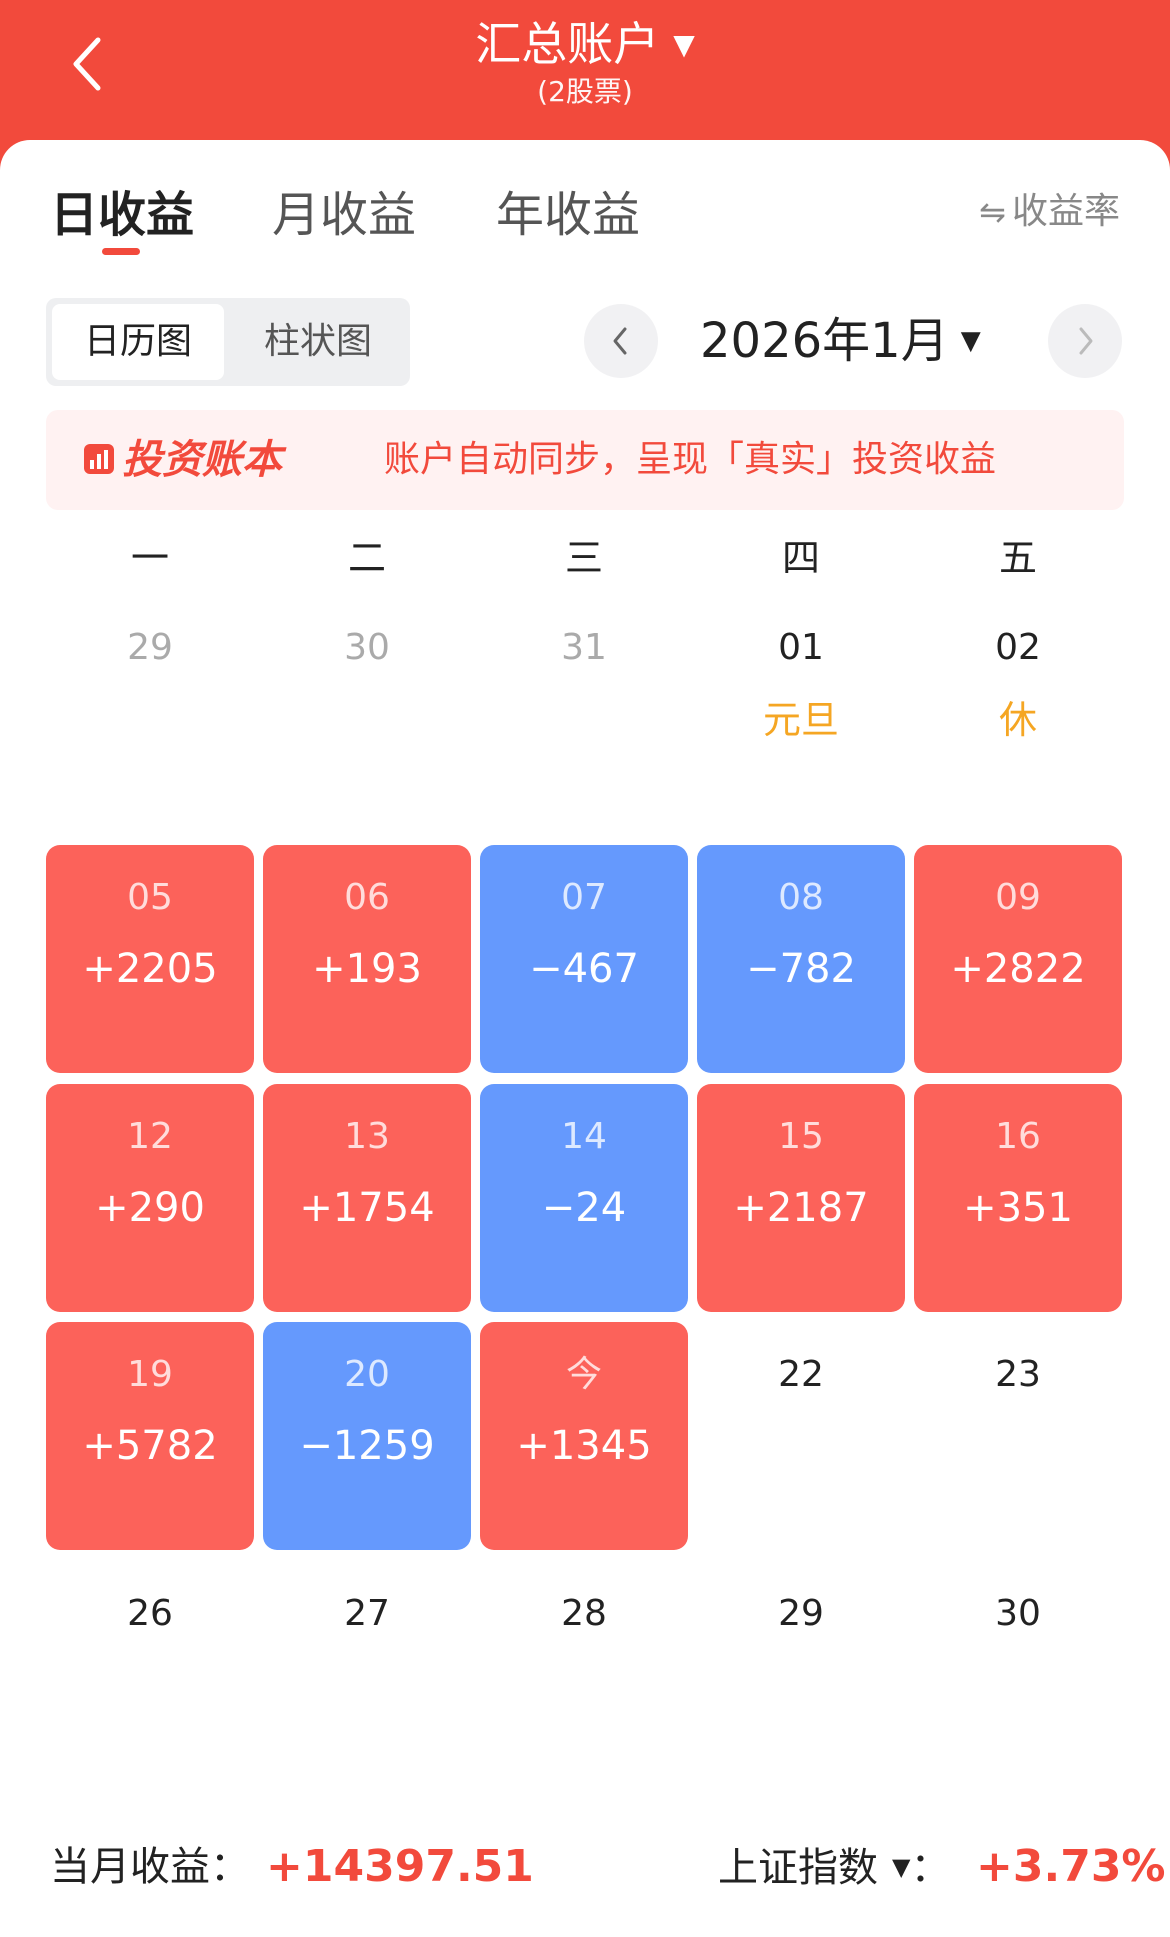 This screenshot has height=1937, width=1170. What do you see at coordinates (150, 1374) in the screenshot?
I see `day-number: 19` at bounding box center [150, 1374].